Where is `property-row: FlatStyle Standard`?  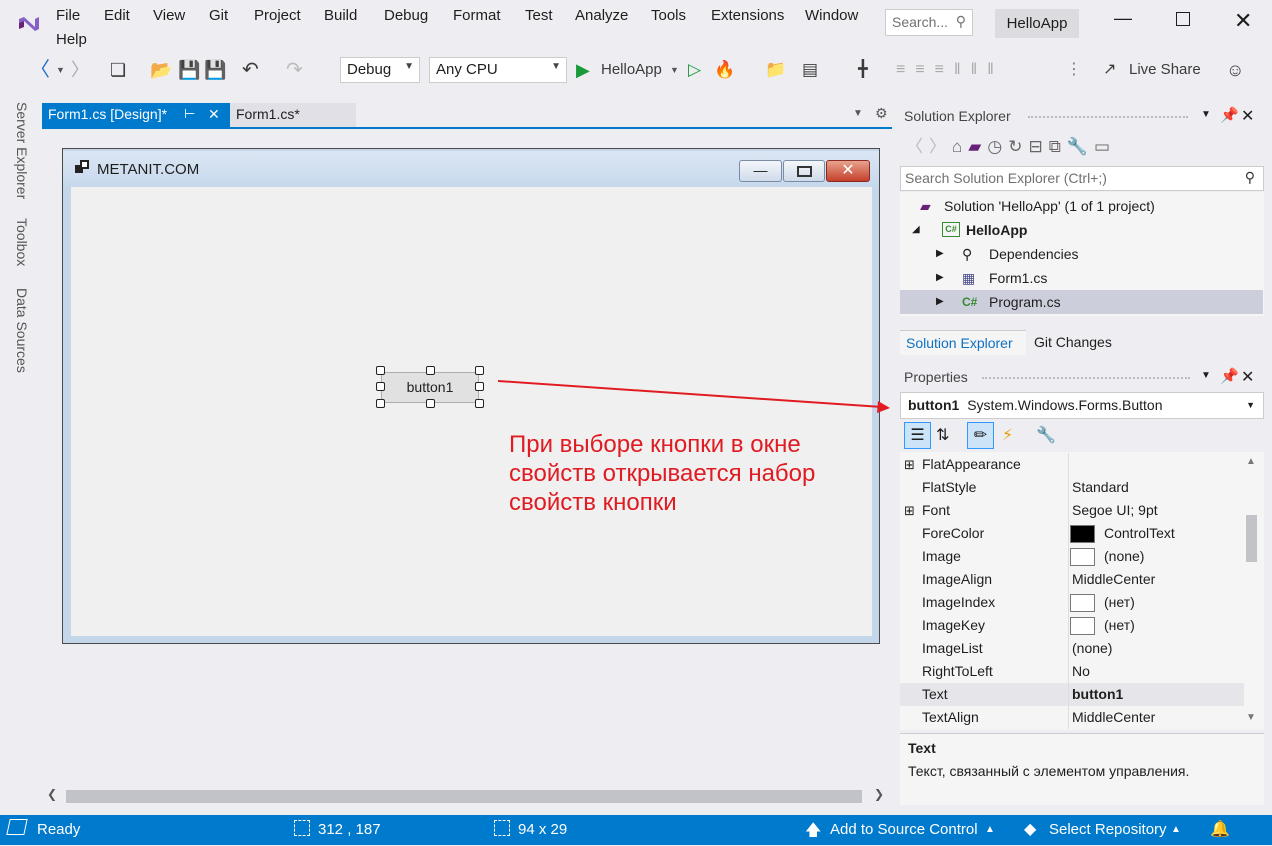 property-row: FlatStyle Standard is located at coordinates (1072, 487).